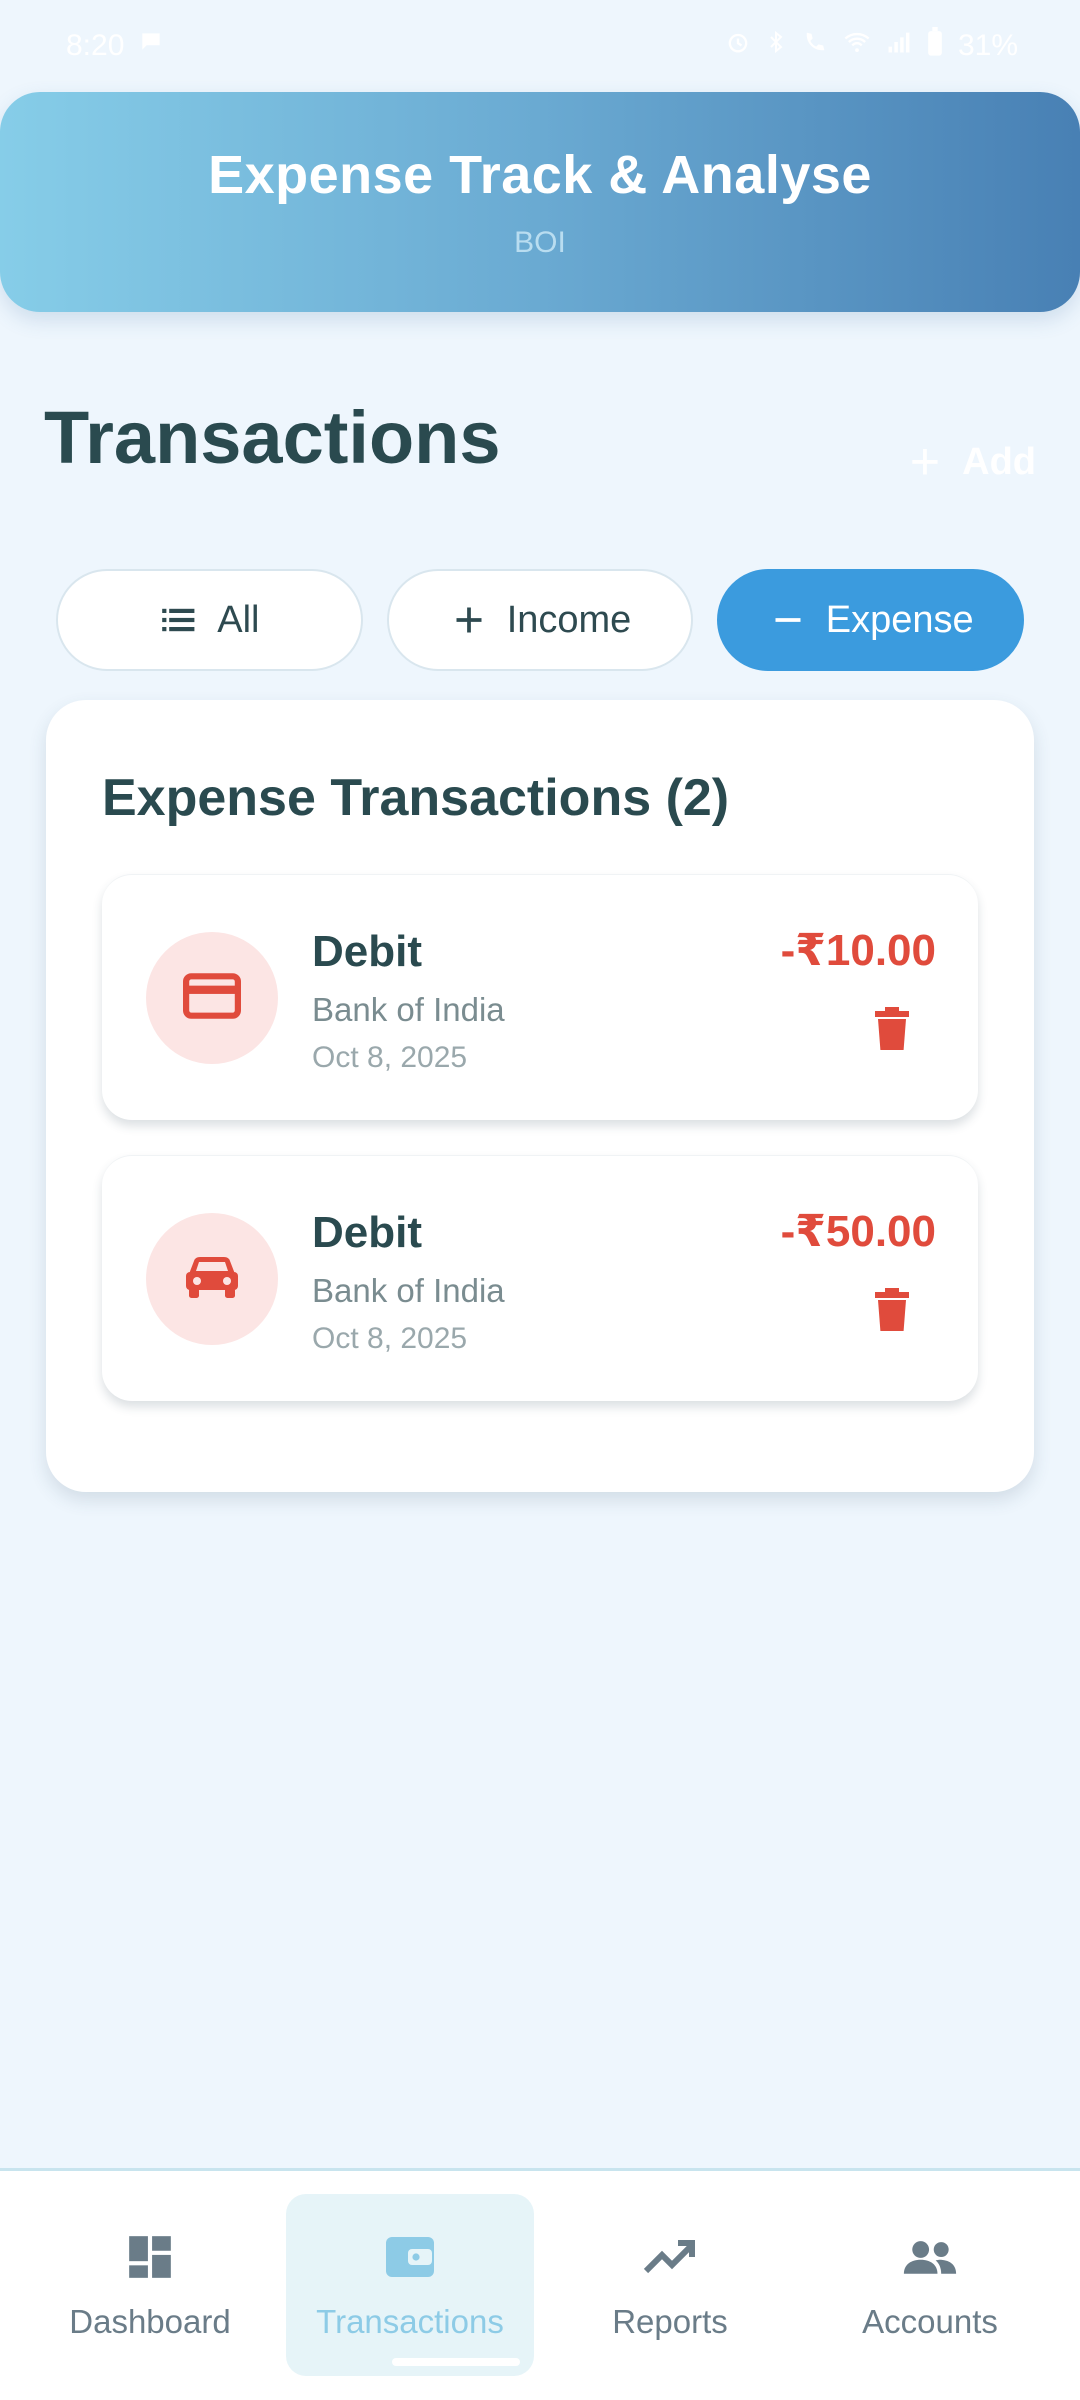 The height and width of the screenshot is (2400, 1080). What do you see at coordinates (857, 46) in the screenshot?
I see `wifi-icon` at bounding box center [857, 46].